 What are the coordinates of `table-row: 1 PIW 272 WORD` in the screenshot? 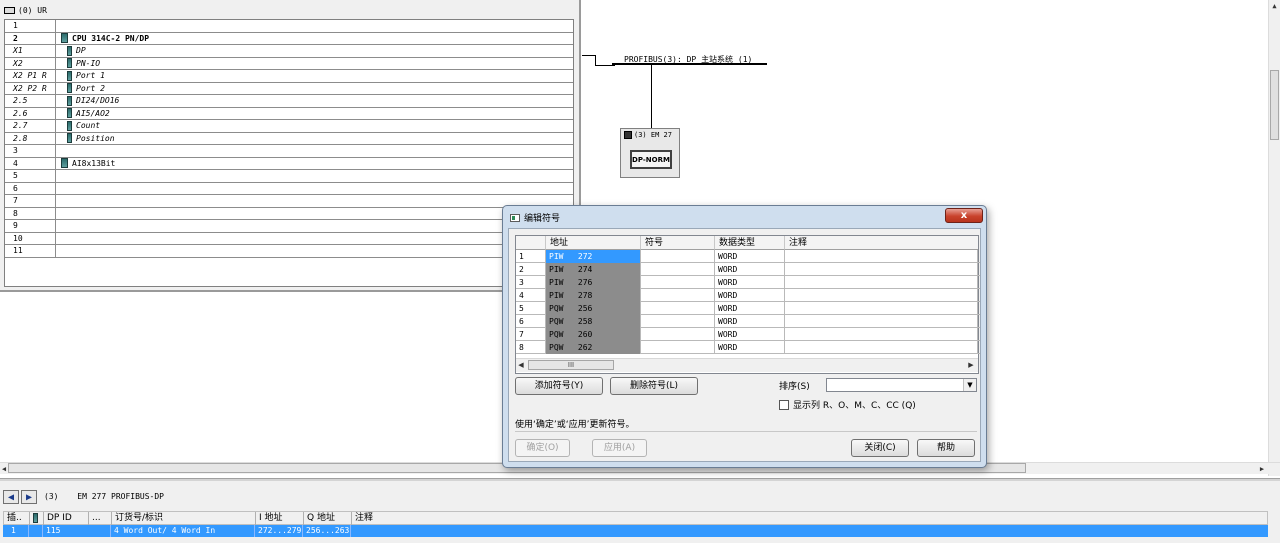 It's located at (748, 256).